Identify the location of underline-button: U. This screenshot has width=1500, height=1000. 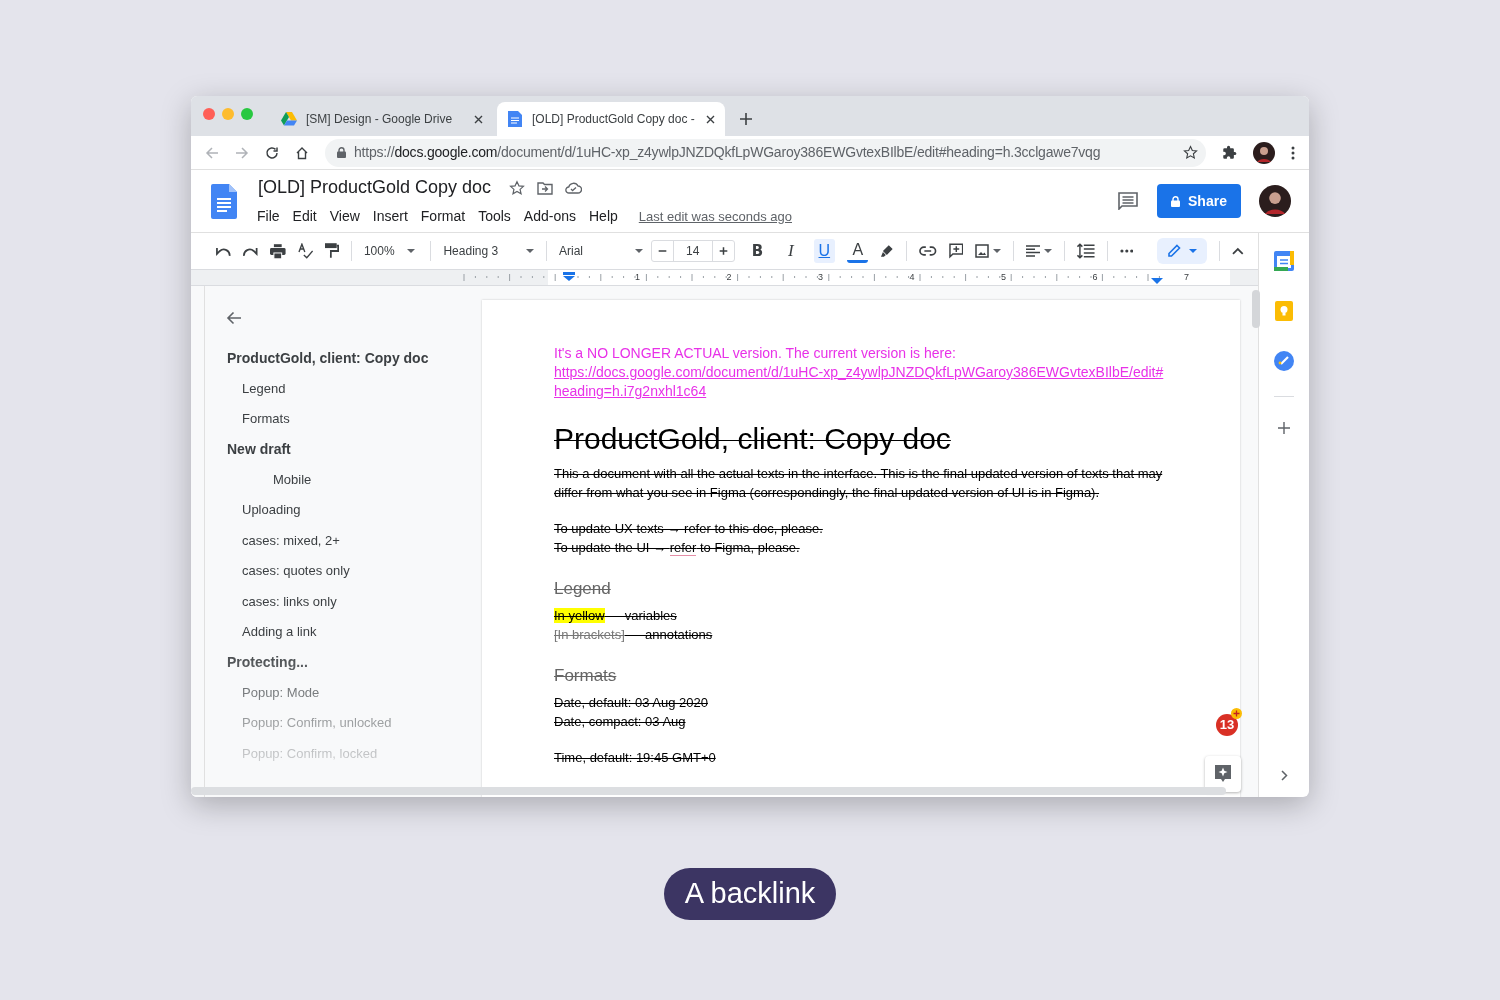
(824, 251).